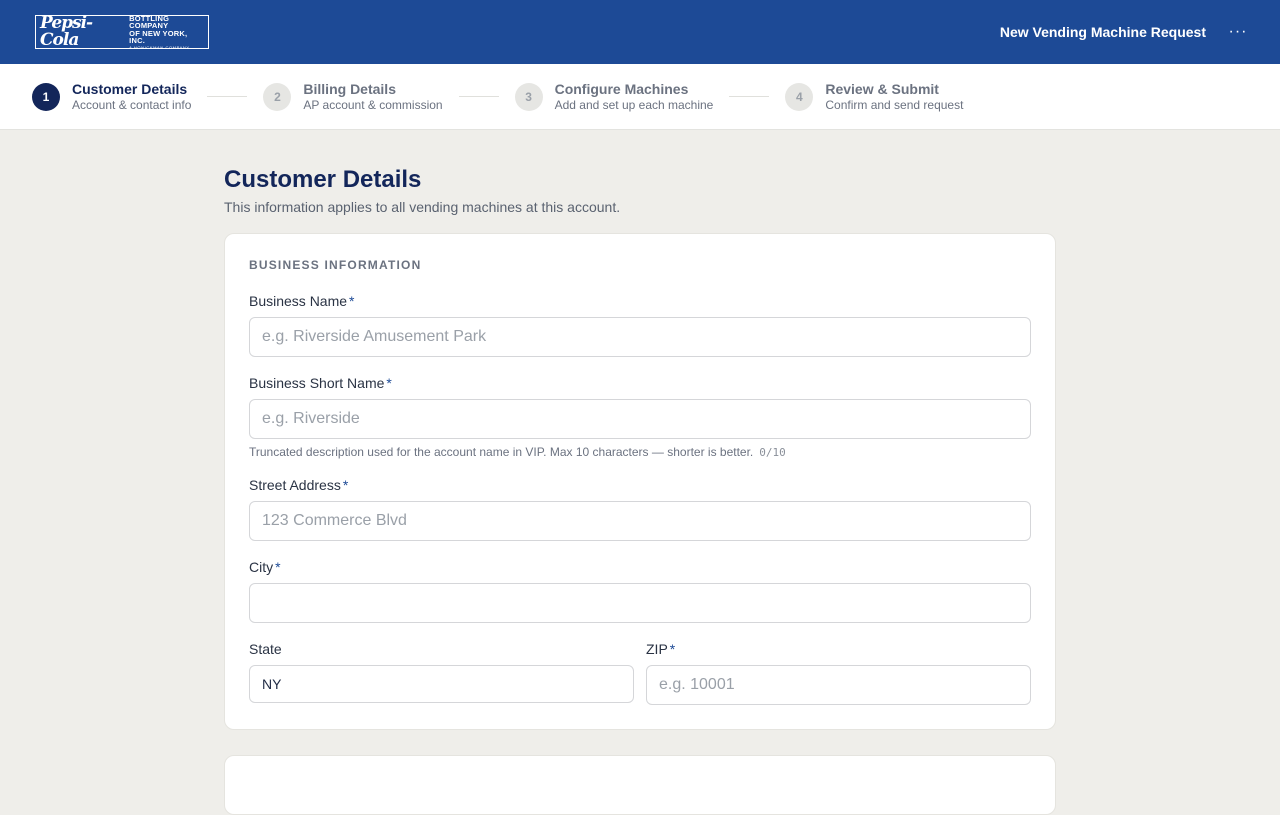 This screenshot has width=1280, height=815. What do you see at coordinates (158, 36) in the screenshot?
I see `logo-line-2: OF NEW YORK, INC.` at bounding box center [158, 36].